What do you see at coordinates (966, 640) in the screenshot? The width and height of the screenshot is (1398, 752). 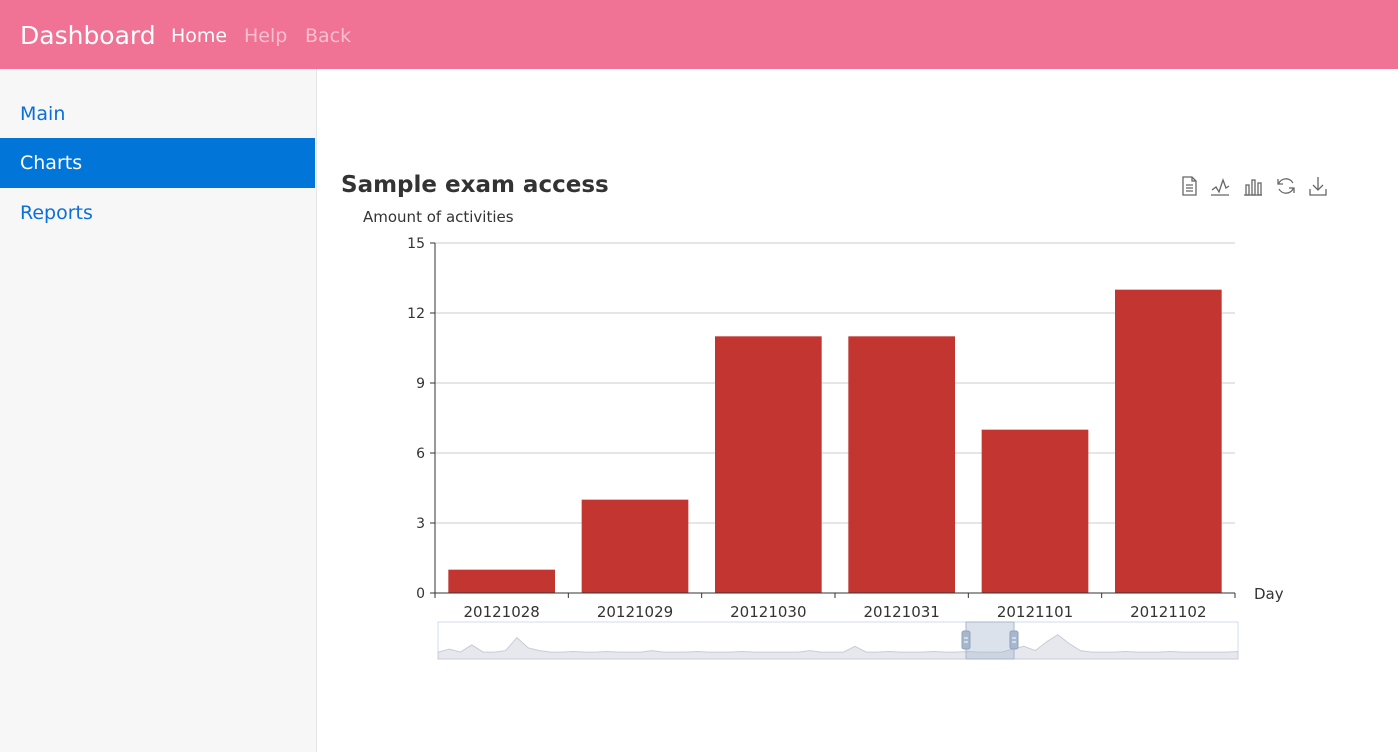 I see `data-zoom-handle-left` at bounding box center [966, 640].